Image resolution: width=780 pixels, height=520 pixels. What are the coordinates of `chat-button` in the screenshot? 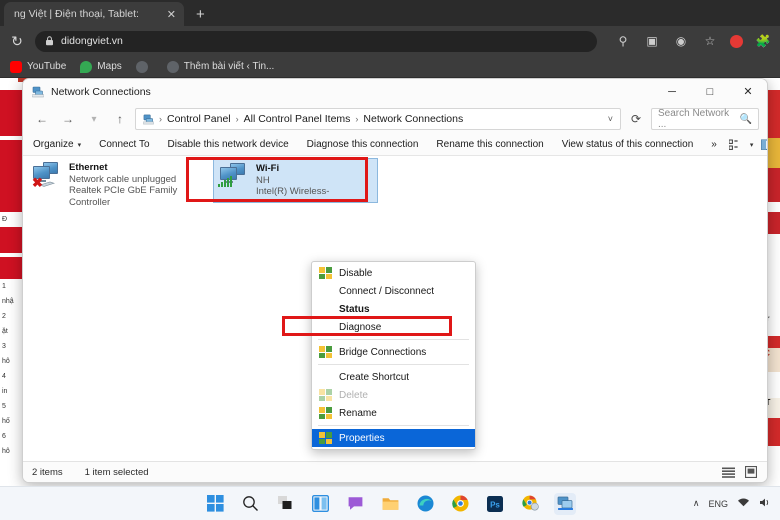 It's located at (355, 504).